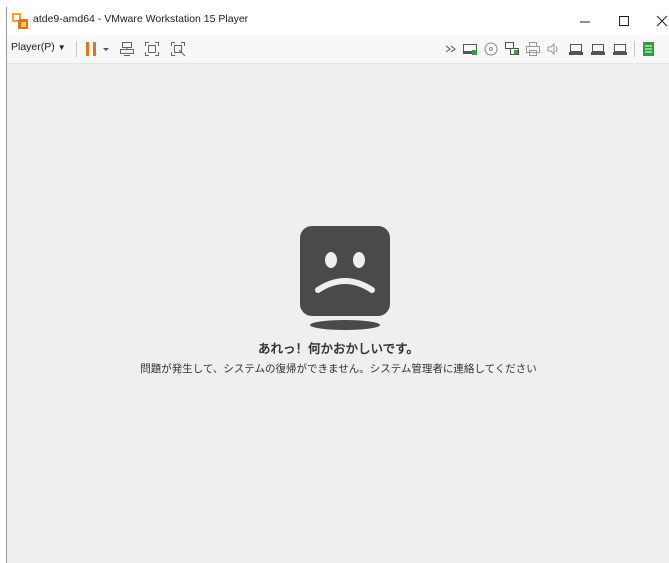  I want to click on sad-face-icon, so click(345, 278).